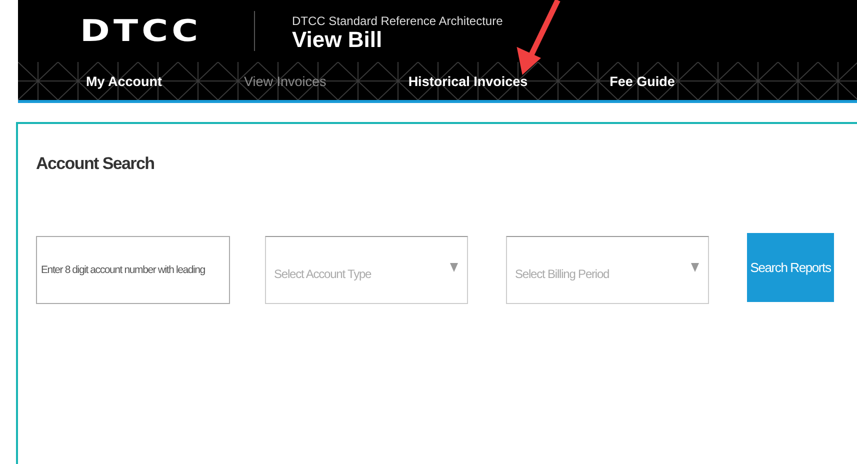 Image resolution: width=857 pixels, height=464 pixels. Describe the element at coordinates (397, 21) in the screenshot. I see `app-subtitle: DTCC Standard Reference Architecture` at that location.